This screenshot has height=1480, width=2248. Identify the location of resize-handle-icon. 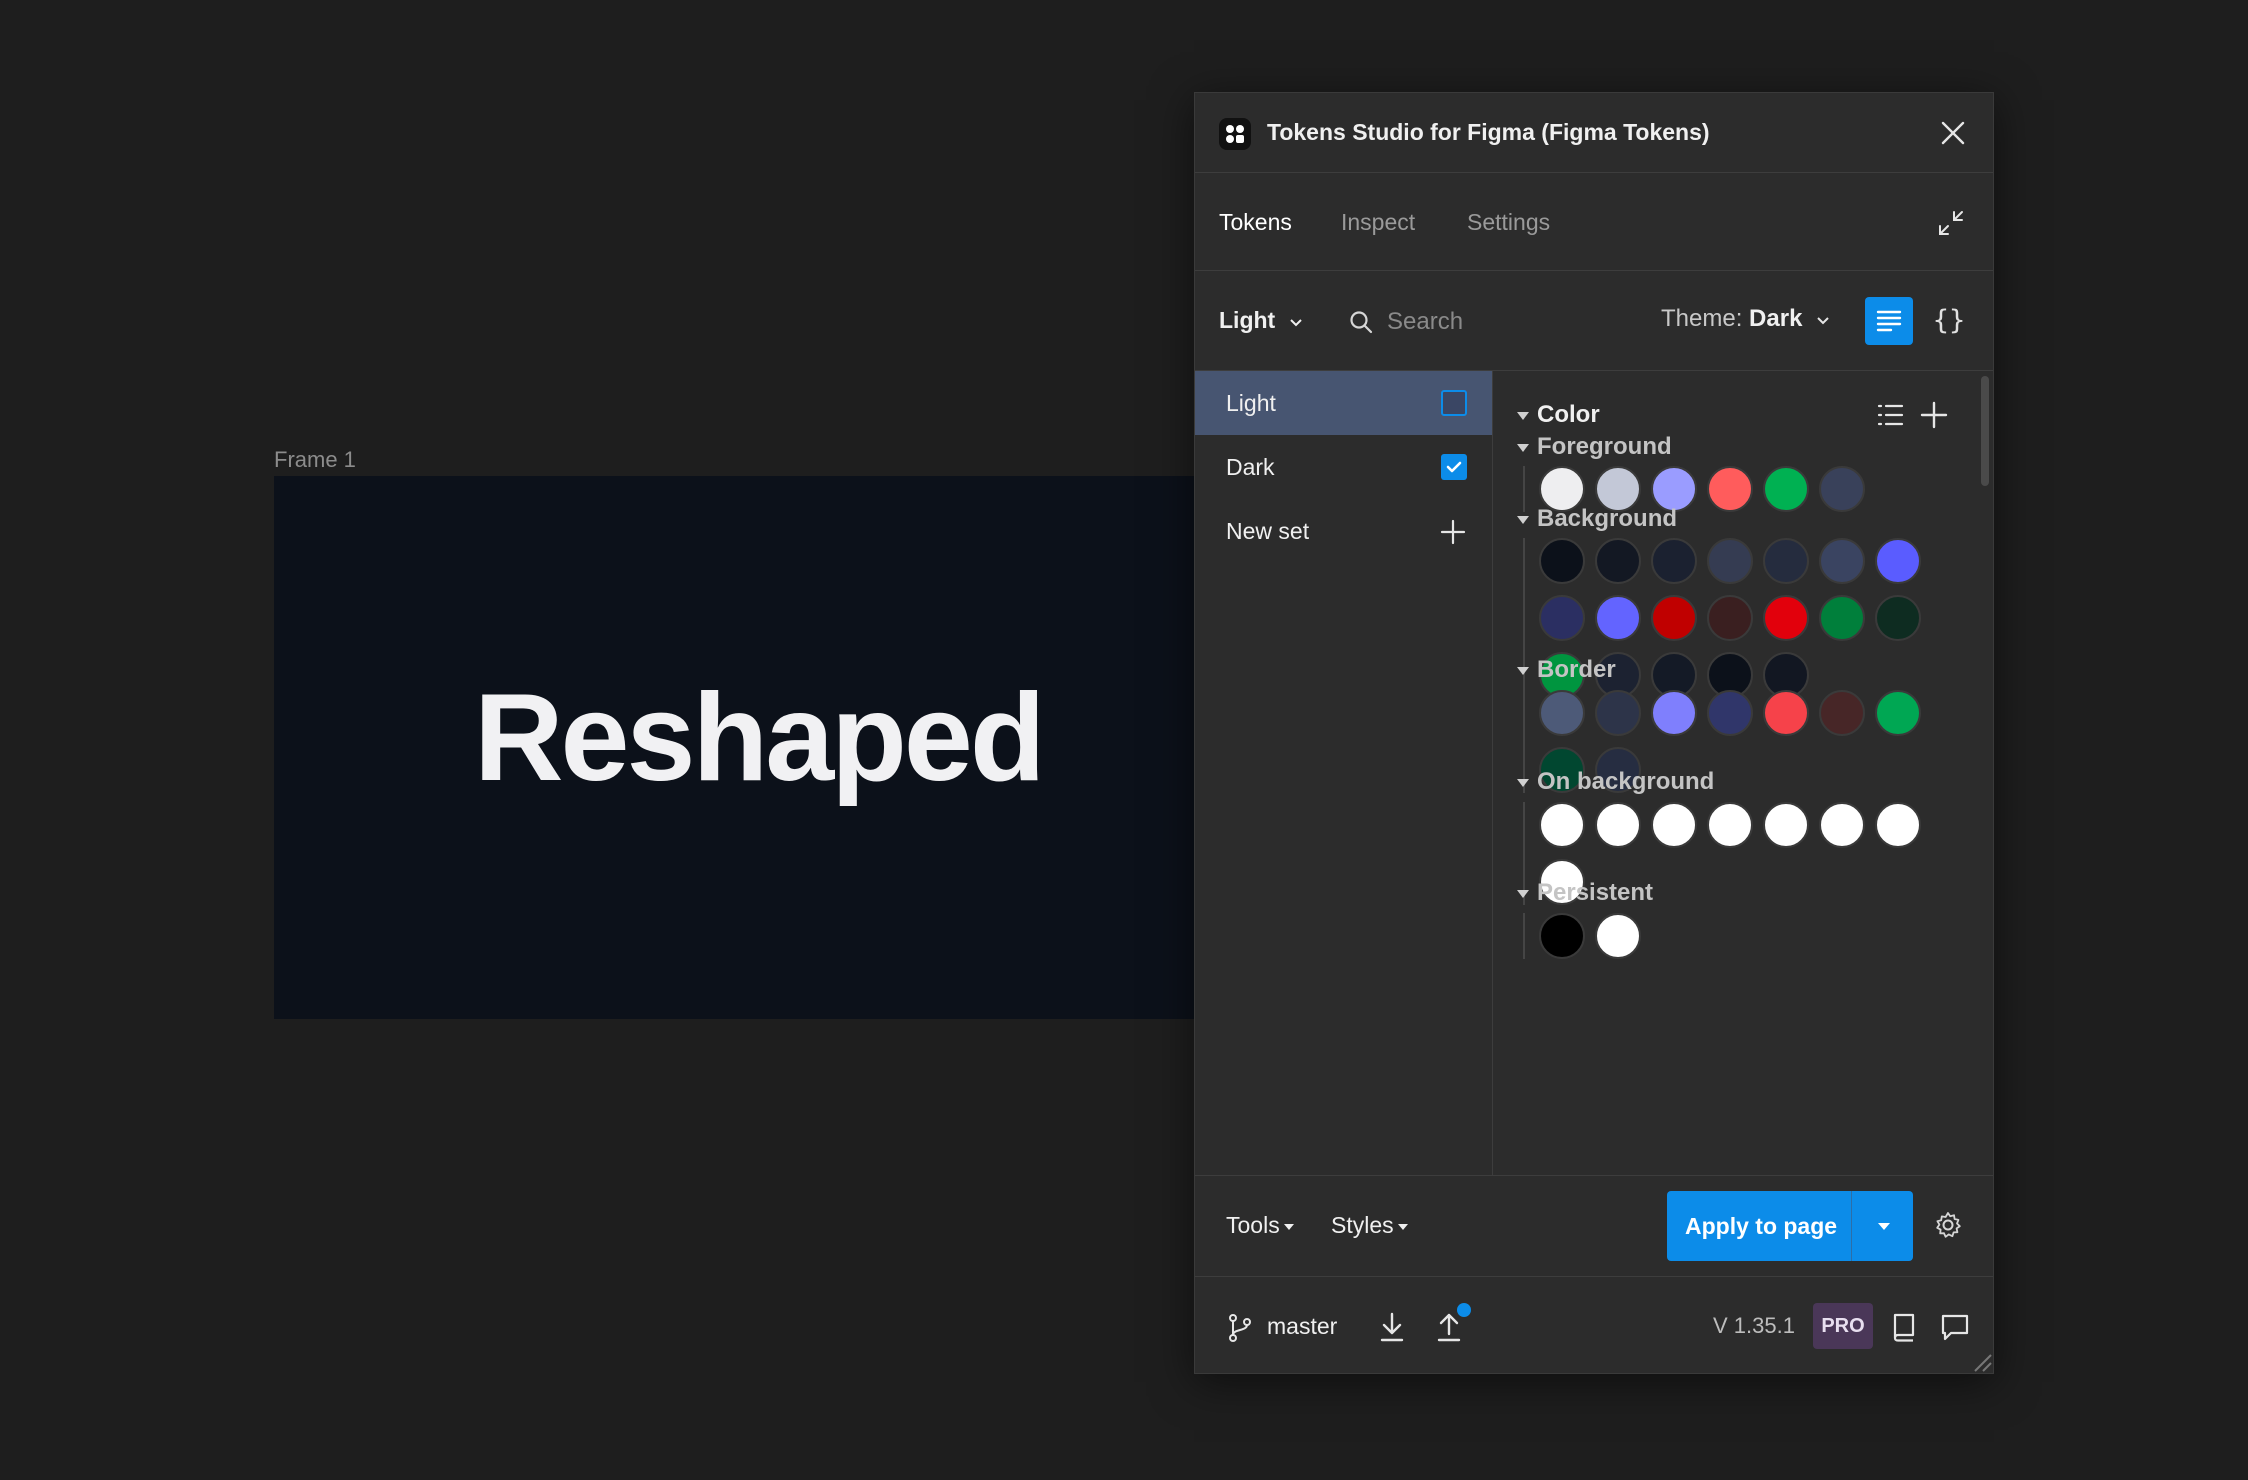
(1980, 1360).